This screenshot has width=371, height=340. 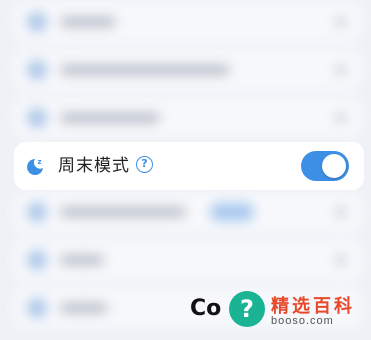 I want to click on watermark-question-badge: ?, so click(x=247, y=309).